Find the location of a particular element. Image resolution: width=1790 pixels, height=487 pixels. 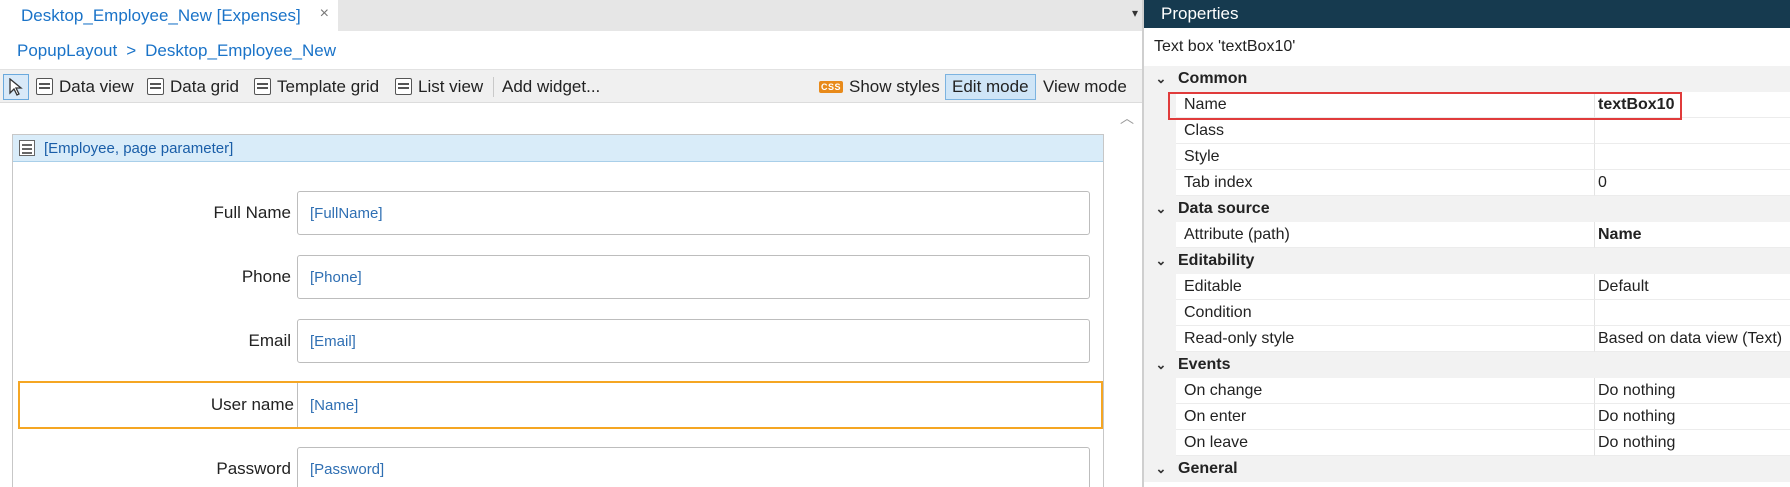

list-view-label: List view is located at coordinates (451, 86).